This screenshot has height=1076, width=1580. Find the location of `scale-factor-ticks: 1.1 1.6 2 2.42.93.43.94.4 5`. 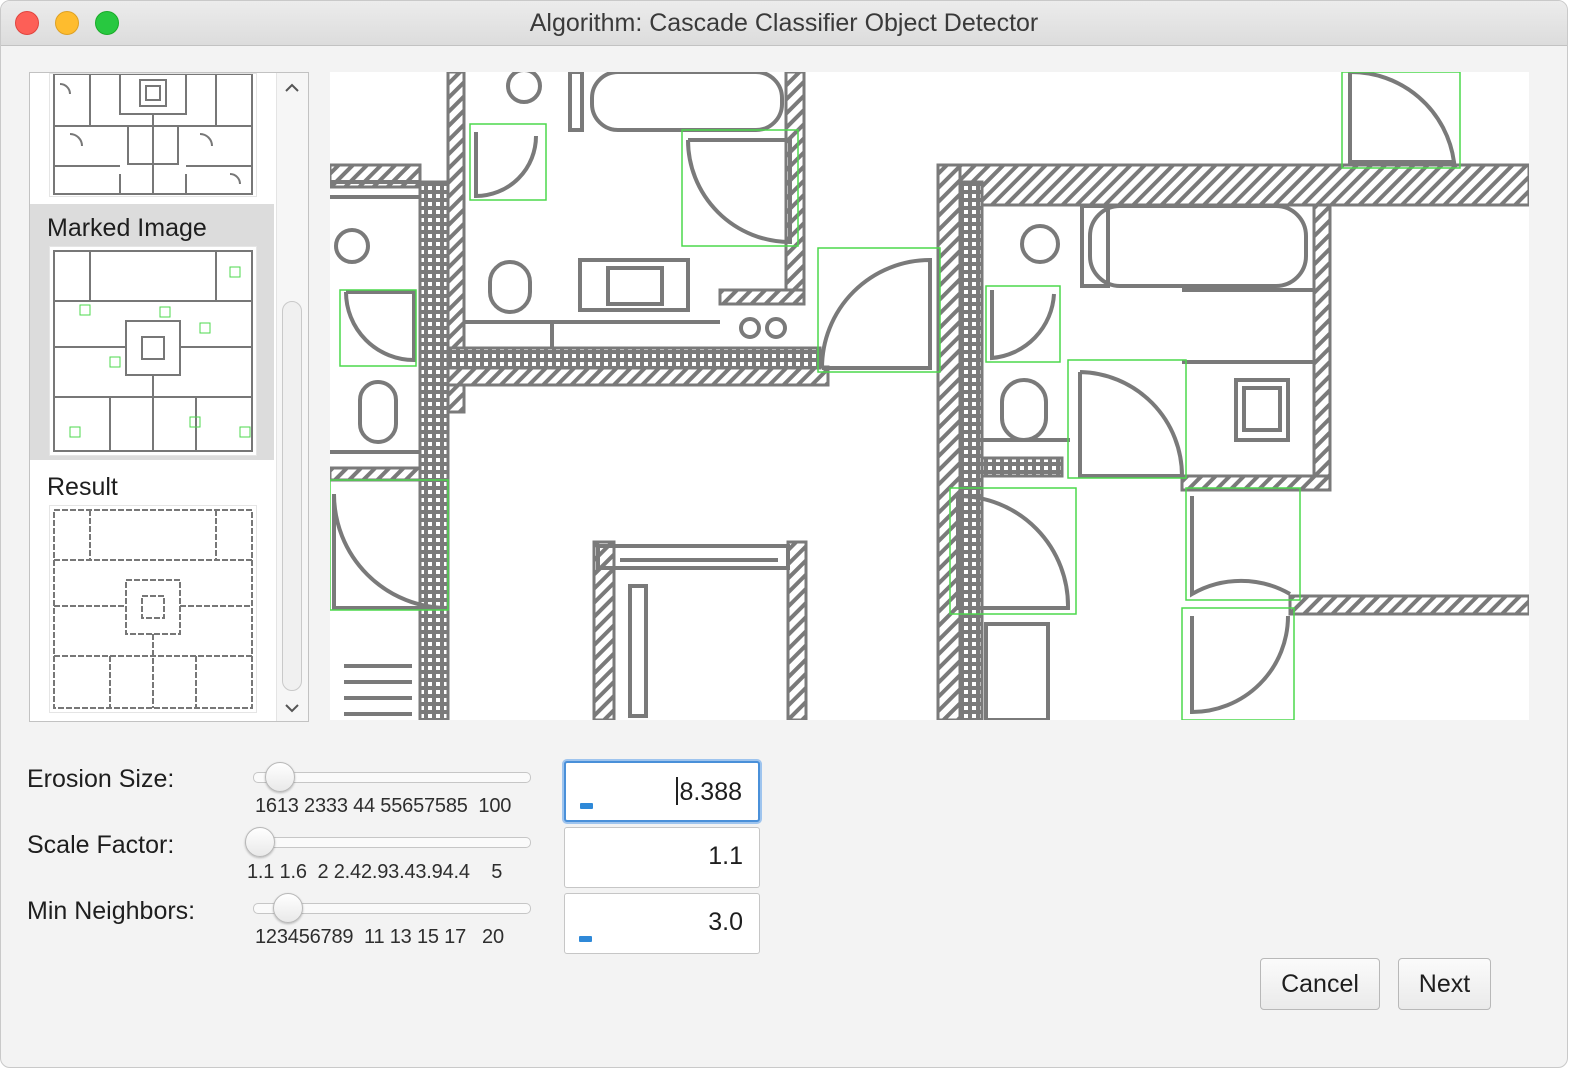

scale-factor-ticks: 1.1 1.6 2 2.42.93.43.94.4 5 is located at coordinates (375, 872).